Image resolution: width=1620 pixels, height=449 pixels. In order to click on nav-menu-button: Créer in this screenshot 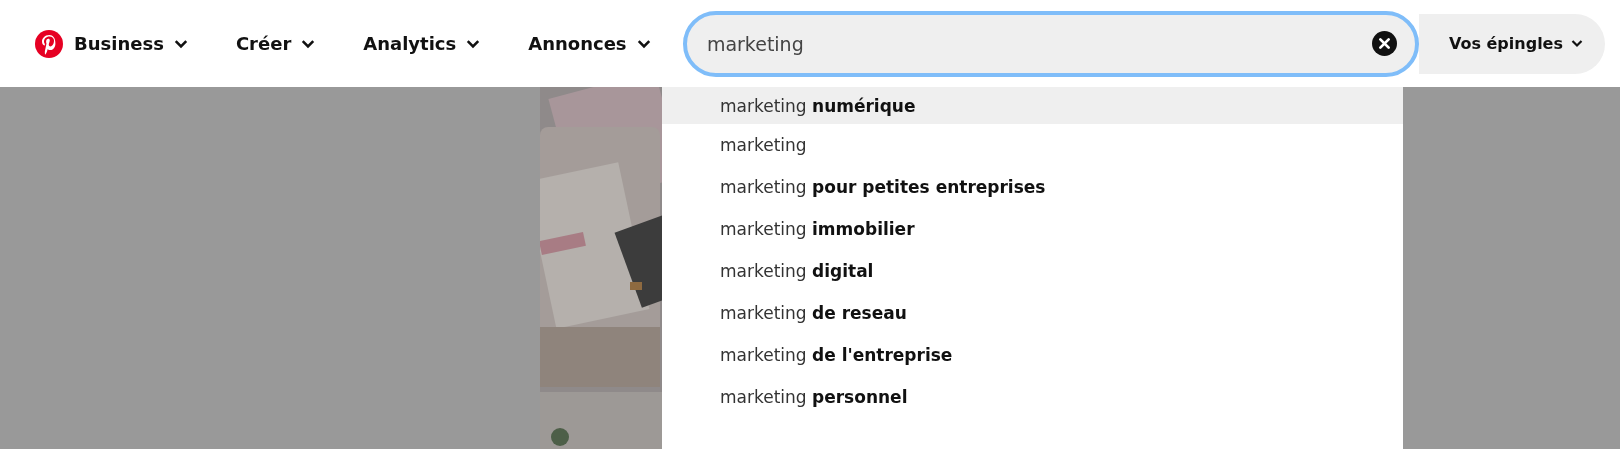, I will do `click(275, 43)`.